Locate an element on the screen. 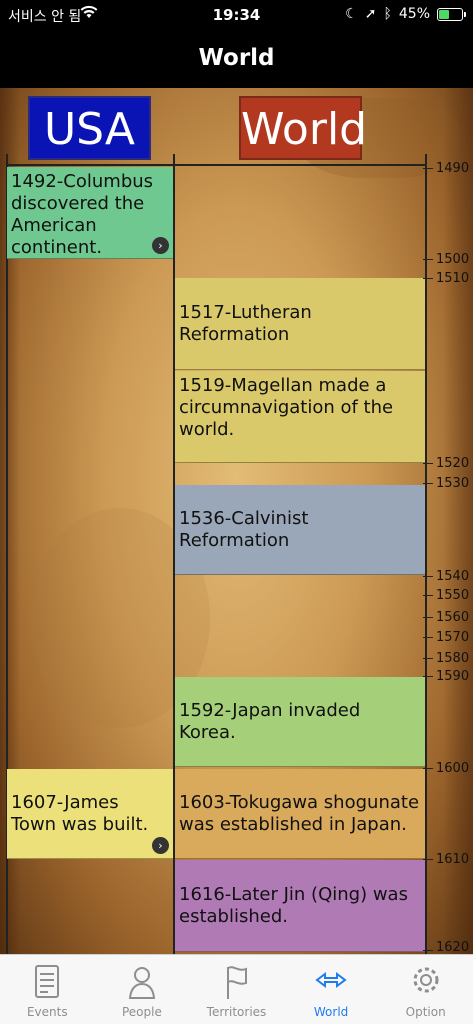 This screenshot has height=1024, width=473. tick-label: 1540 is located at coordinates (453, 576).